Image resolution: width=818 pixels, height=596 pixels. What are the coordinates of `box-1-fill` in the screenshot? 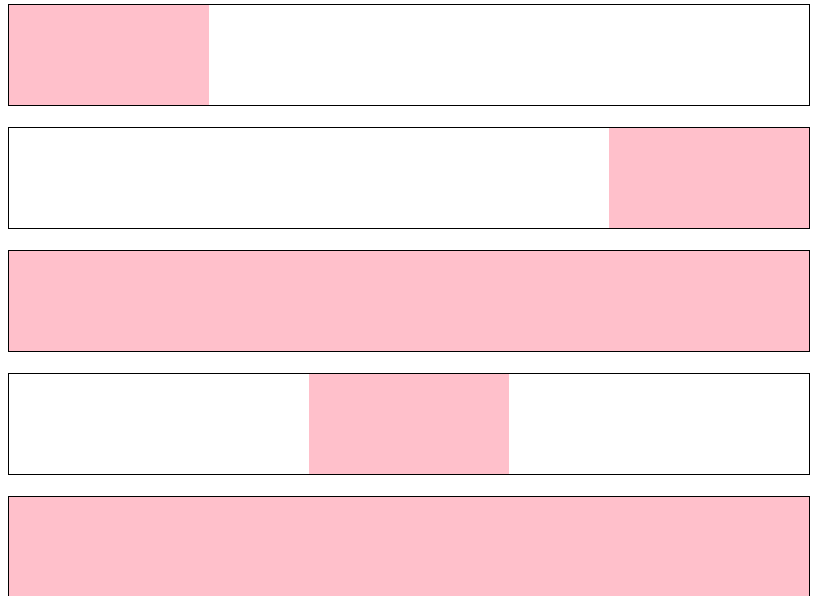 It's located at (109, 55).